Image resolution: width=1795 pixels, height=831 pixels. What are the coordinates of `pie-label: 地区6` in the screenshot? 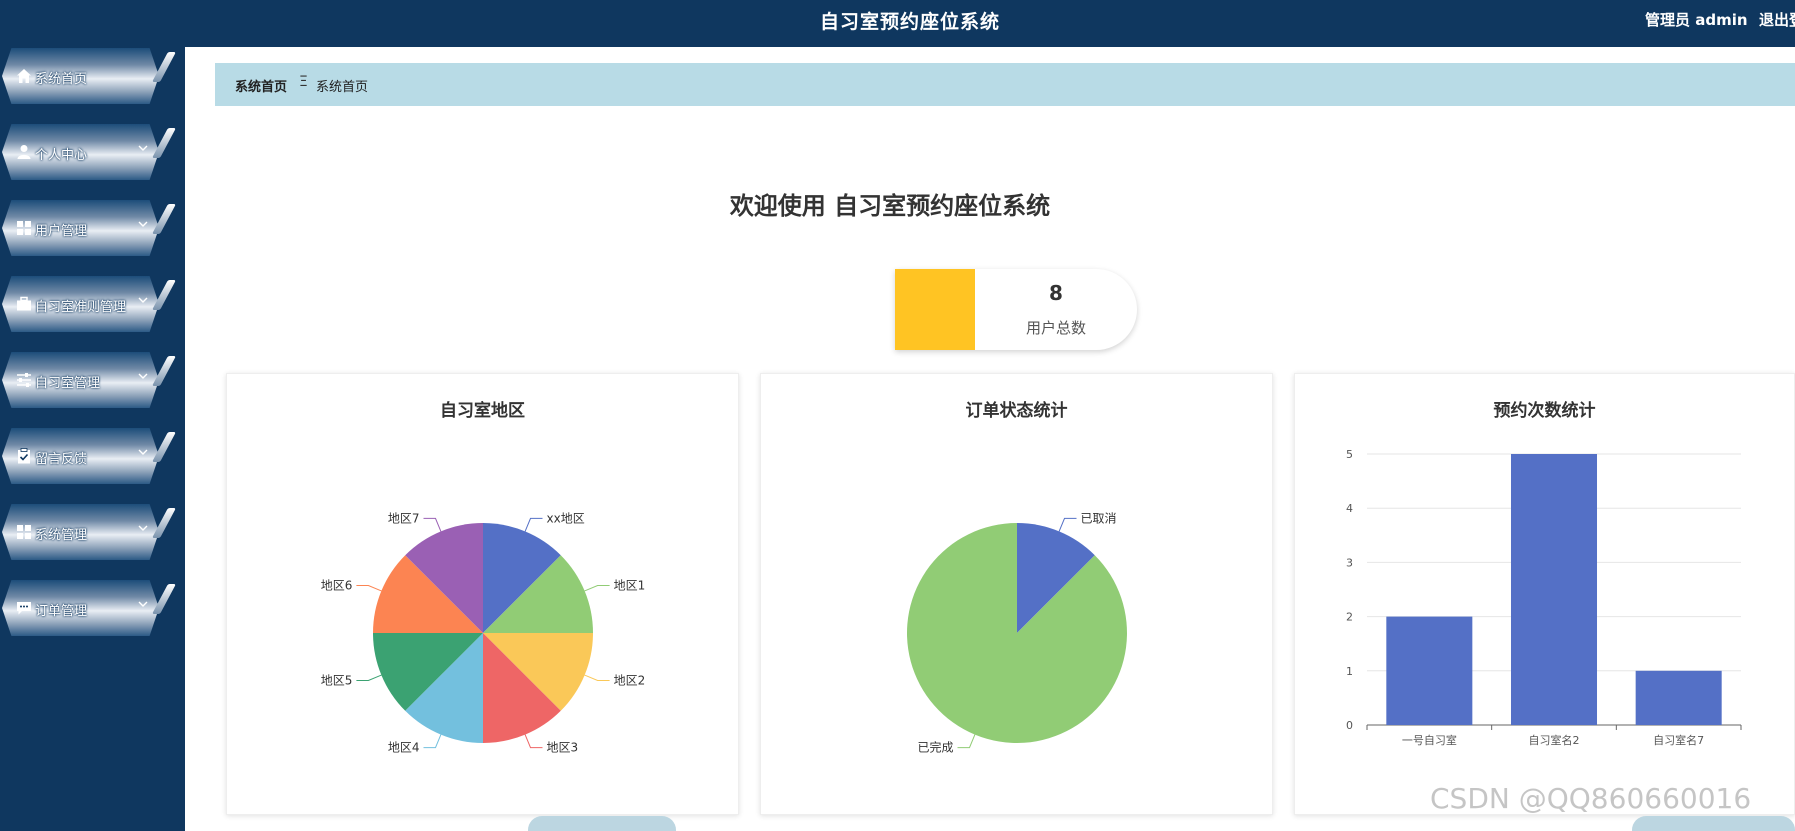 It's located at (337, 586).